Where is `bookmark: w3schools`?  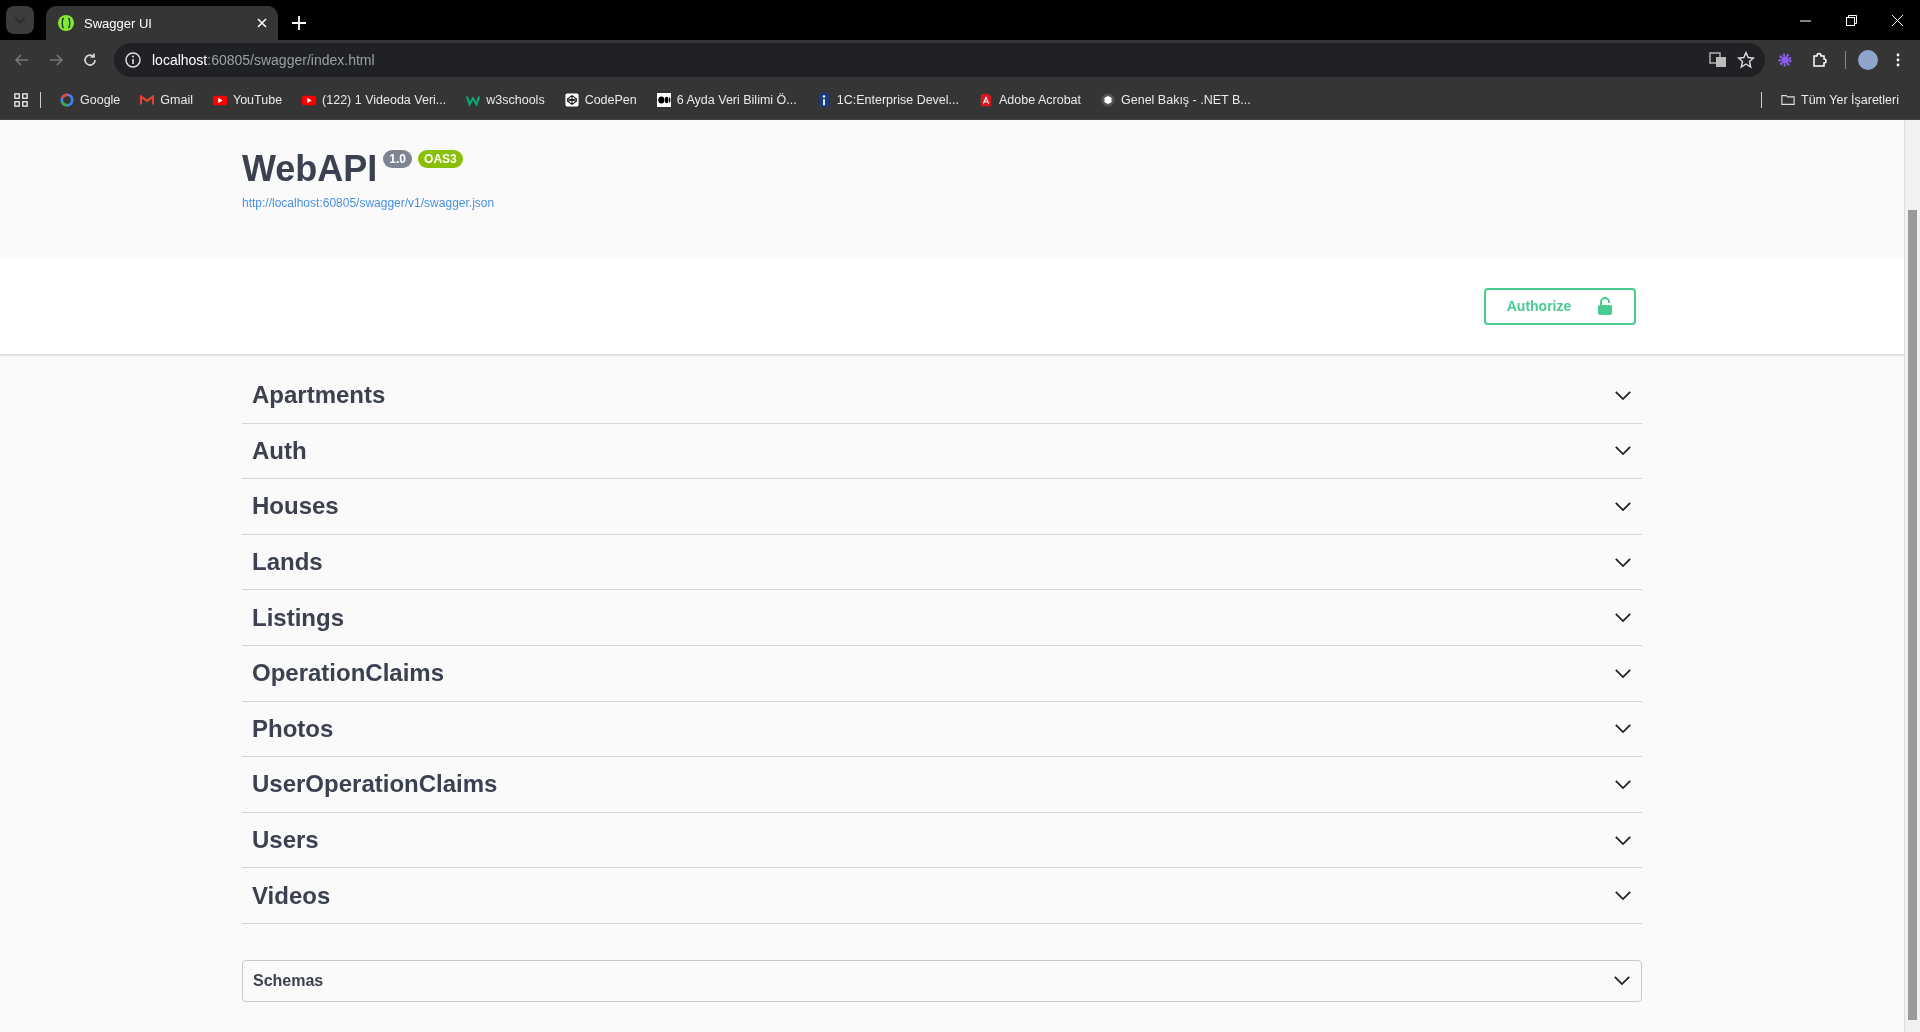
bookmark: w3schools is located at coordinates (505, 99).